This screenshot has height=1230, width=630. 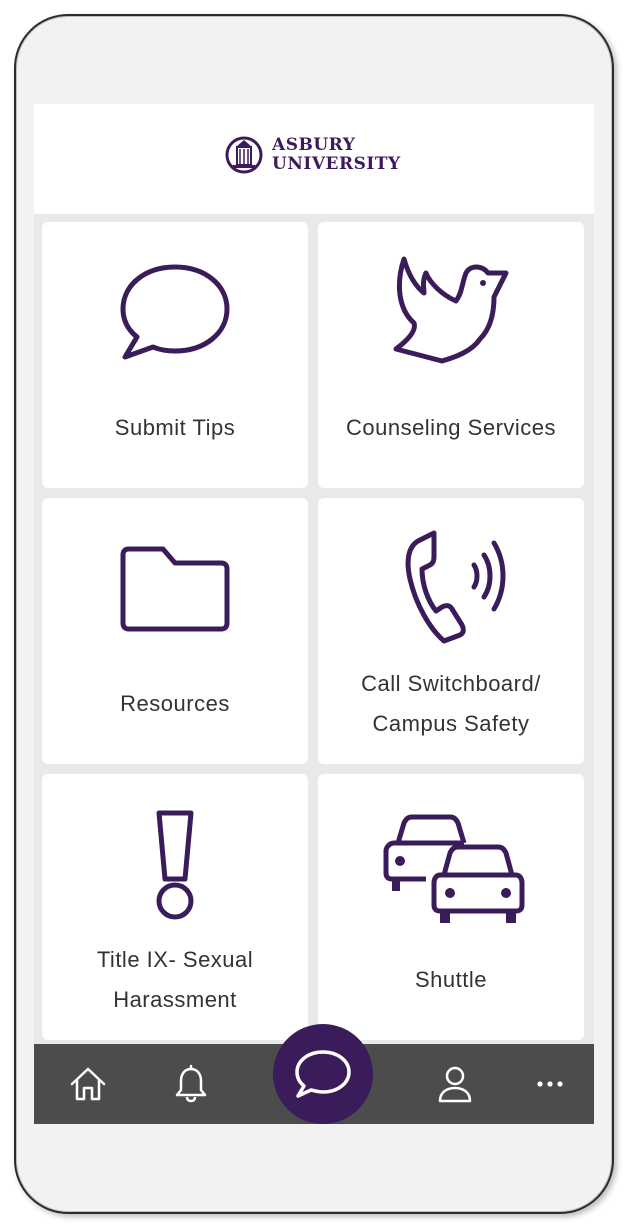 I want to click on logo-text: ASBURY UNIVERSITY, so click(x=336, y=155).